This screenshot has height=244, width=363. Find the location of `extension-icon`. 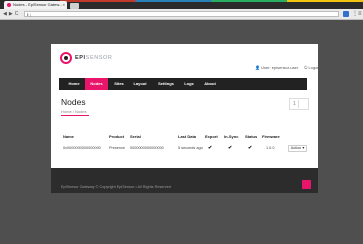

extension-icon is located at coordinates (346, 14).